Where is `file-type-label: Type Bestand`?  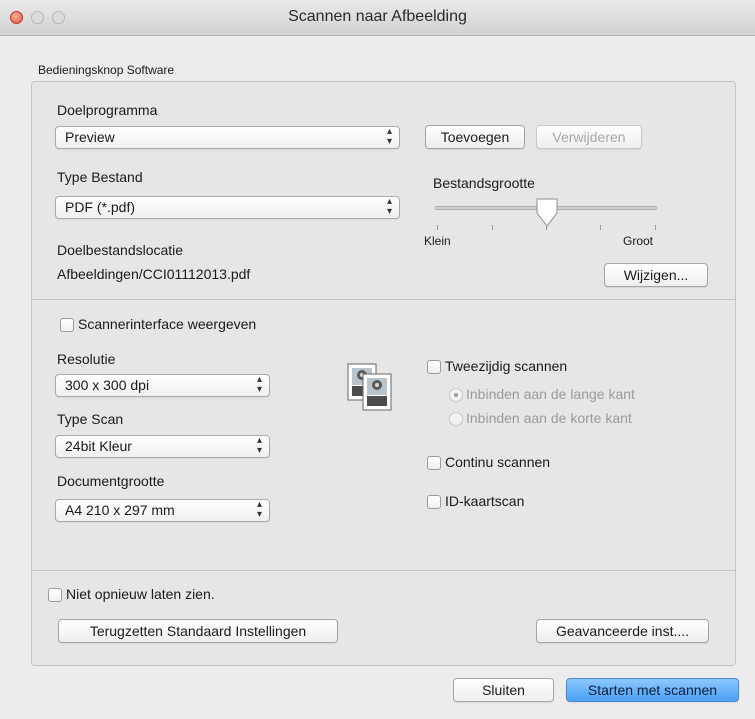 file-type-label: Type Bestand is located at coordinates (100, 177).